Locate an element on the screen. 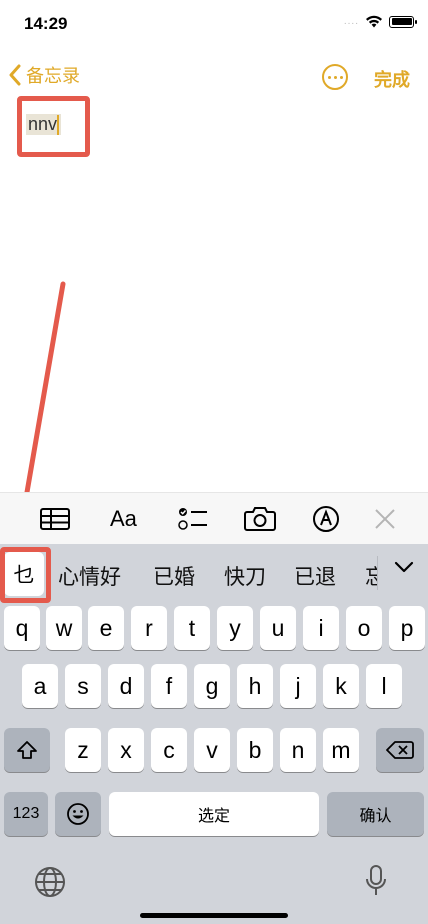 The width and height of the screenshot is (428, 924). key-g: g is located at coordinates (212, 686).